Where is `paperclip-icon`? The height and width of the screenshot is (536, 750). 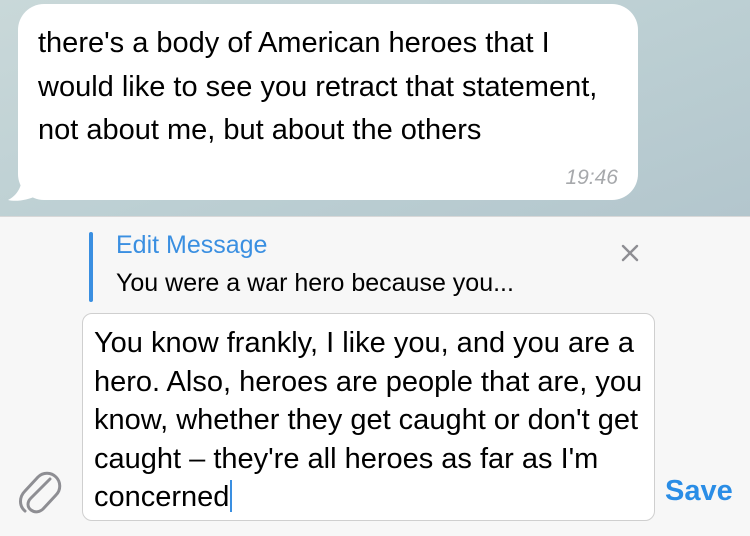
paperclip-icon is located at coordinates (40, 492).